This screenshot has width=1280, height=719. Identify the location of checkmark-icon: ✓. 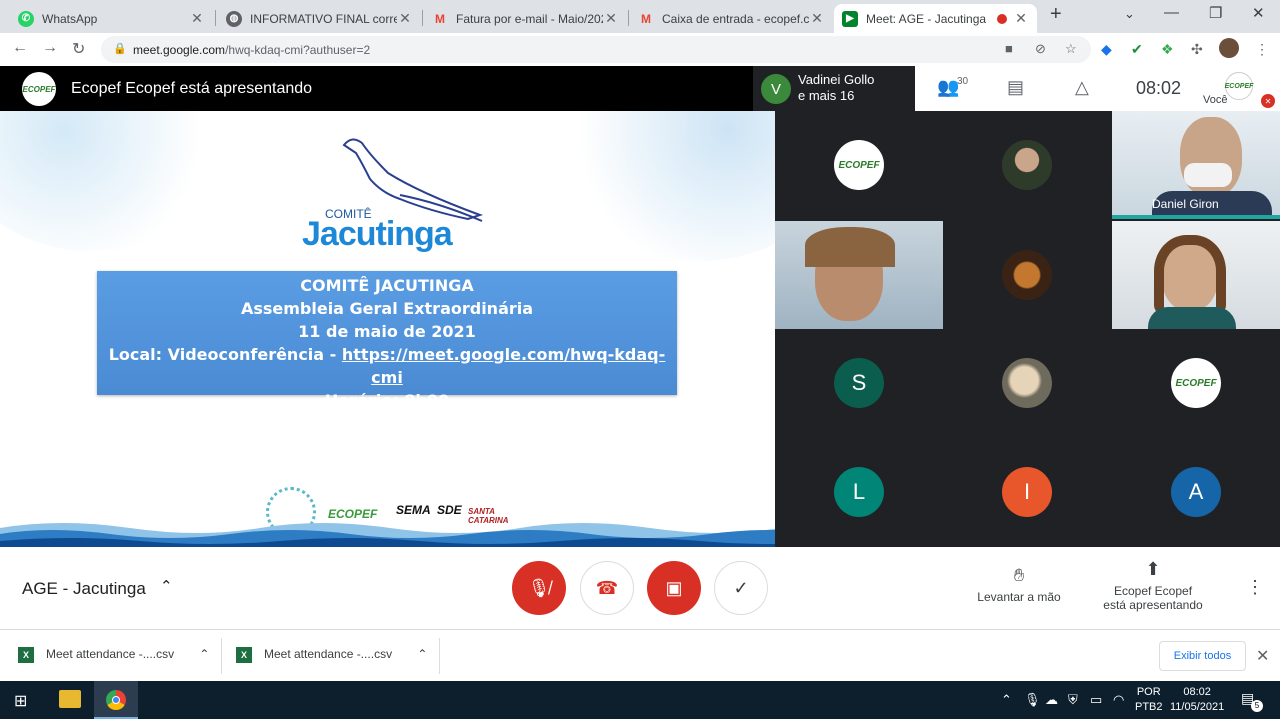
(741, 587).